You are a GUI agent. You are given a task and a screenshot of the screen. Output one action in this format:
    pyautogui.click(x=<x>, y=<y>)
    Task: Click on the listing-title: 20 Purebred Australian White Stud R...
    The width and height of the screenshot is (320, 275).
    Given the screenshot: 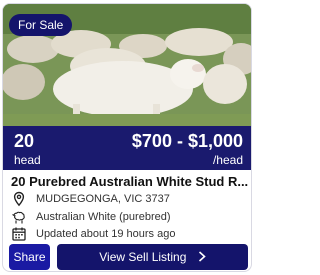 What is the action you would take?
    pyautogui.click(x=130, y=182)
    